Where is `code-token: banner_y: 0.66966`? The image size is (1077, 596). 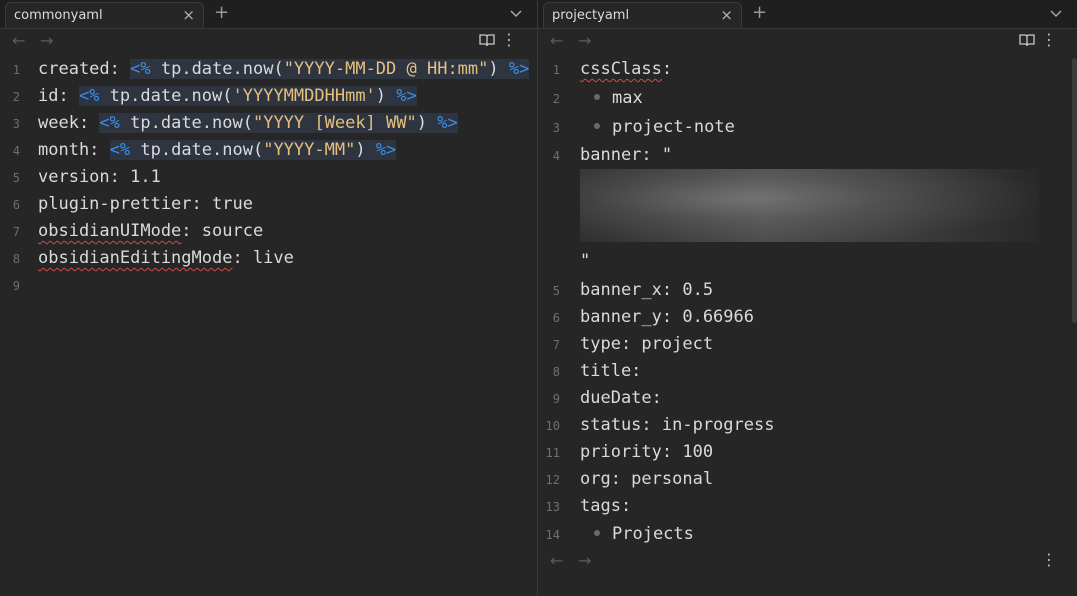 code-token: banner_y: 0.66966 is located at coordinates (667, 317).